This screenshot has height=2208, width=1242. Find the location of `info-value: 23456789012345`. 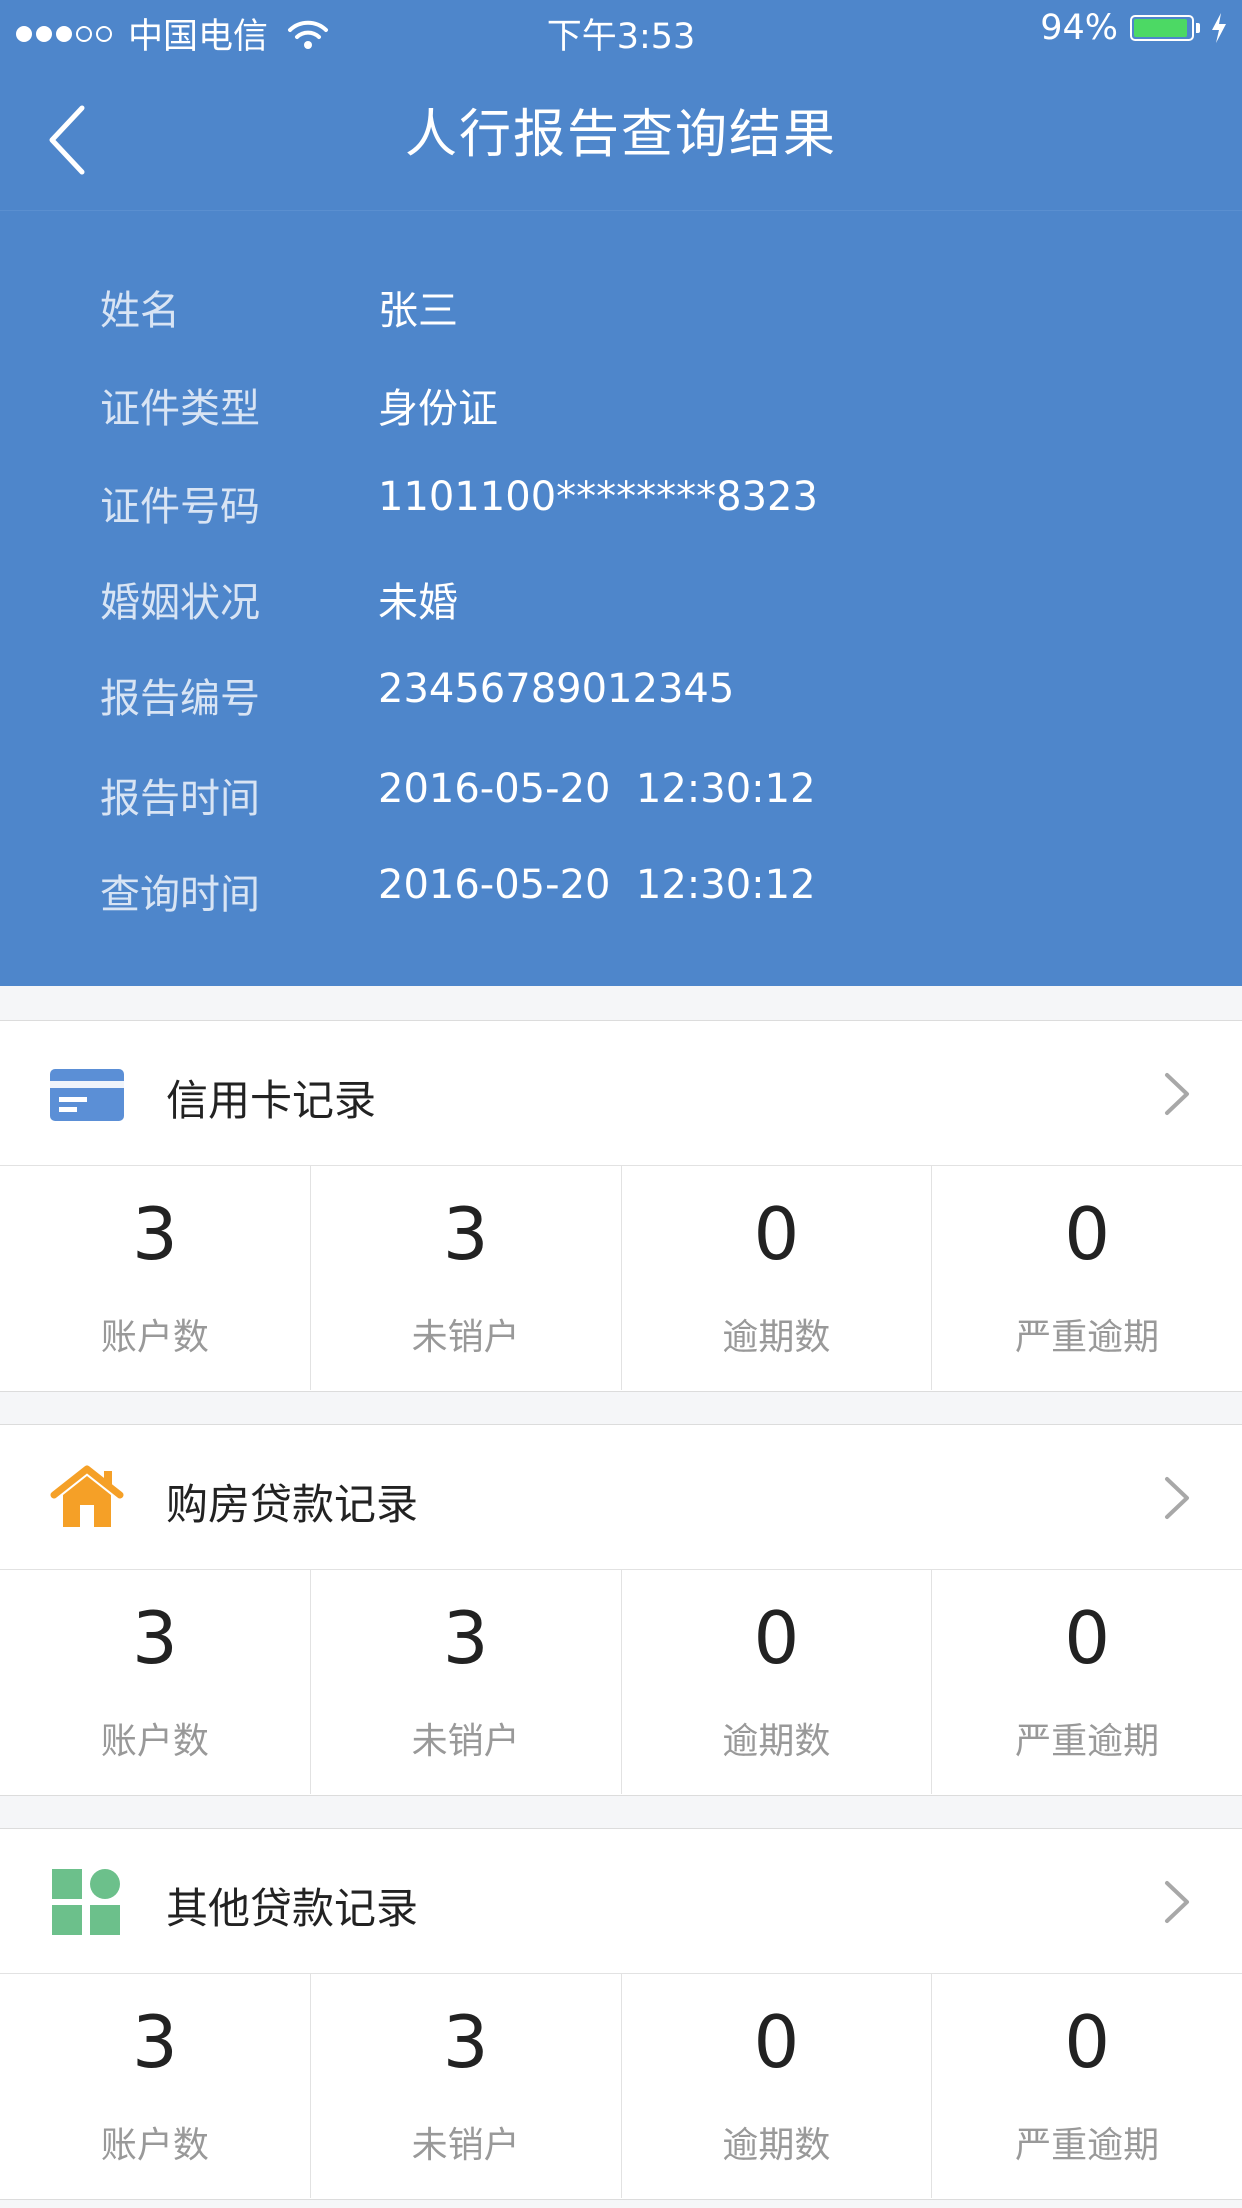

info-value: 23456789012345 is located at coordinates (556, 689).